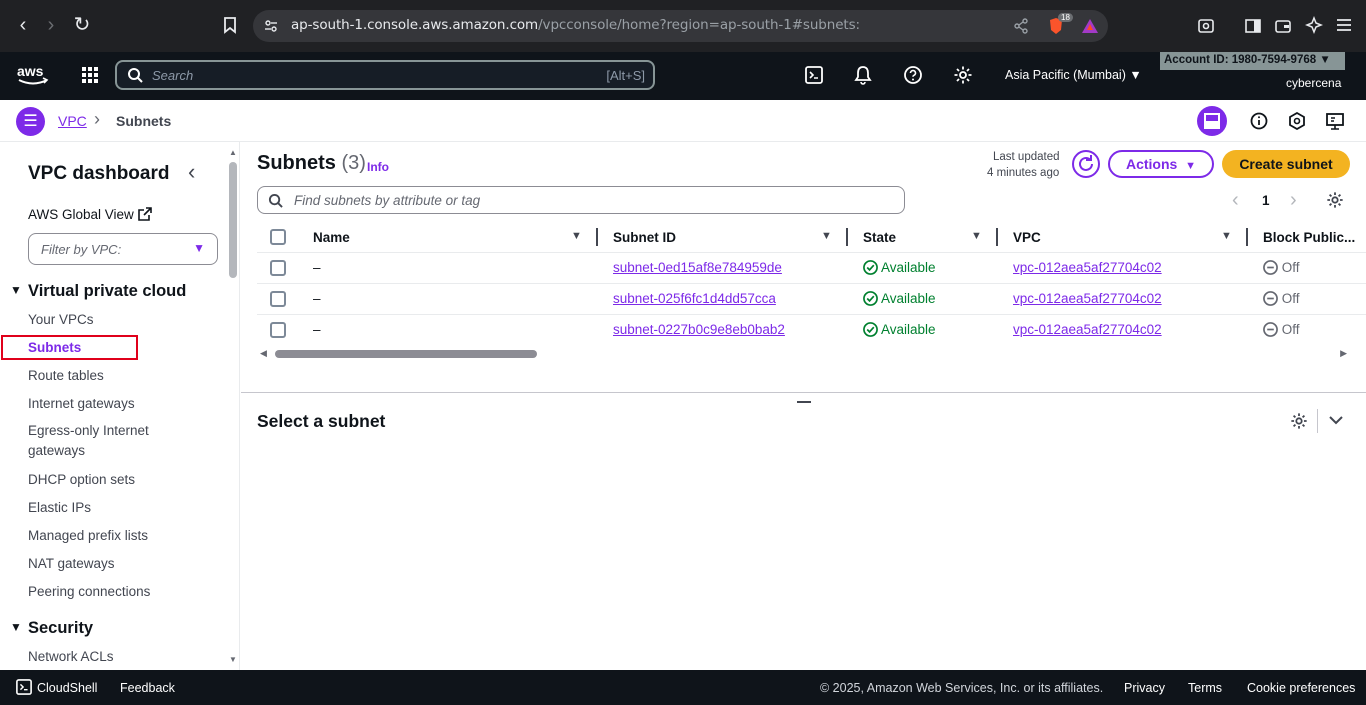 The image size is (1366, 705). What do you see at coordinates (233, 152) in the screenshot?
I see `scroll-up-icon: ▲` at bounding box center [233, 152].